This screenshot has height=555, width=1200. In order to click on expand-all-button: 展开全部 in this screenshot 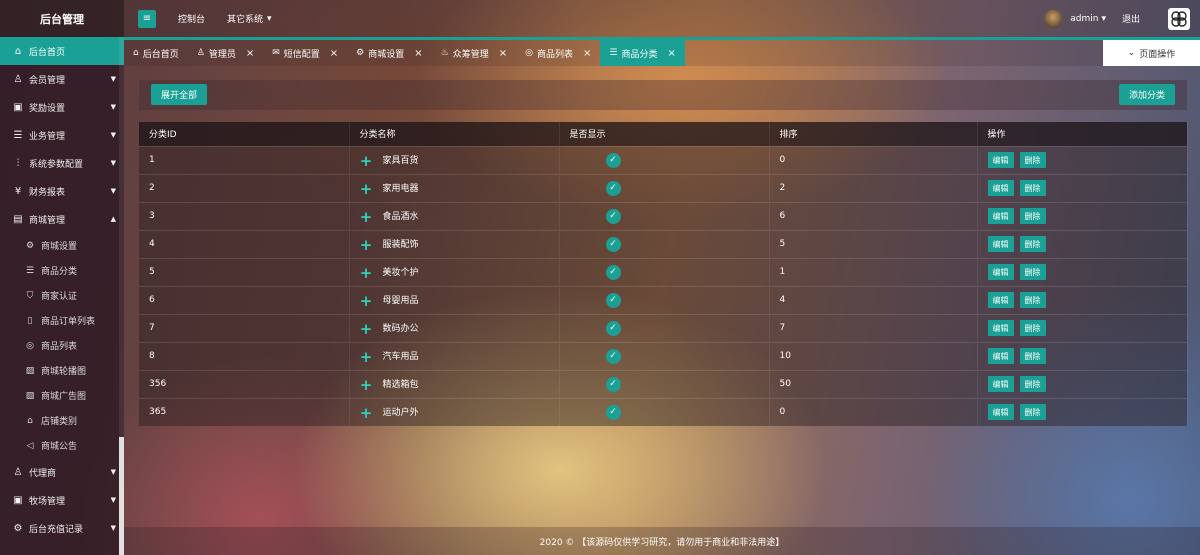, I will do `click(179, 94)`.